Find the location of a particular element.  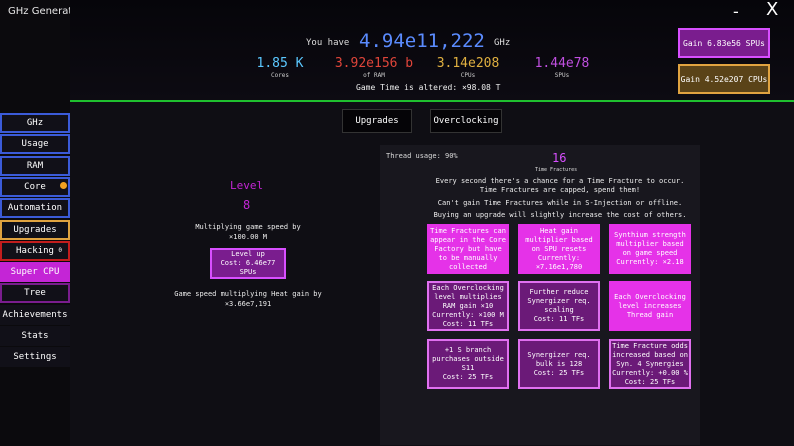

cores-stat: 1.85 K Cores is located at coordinates (280, 67).